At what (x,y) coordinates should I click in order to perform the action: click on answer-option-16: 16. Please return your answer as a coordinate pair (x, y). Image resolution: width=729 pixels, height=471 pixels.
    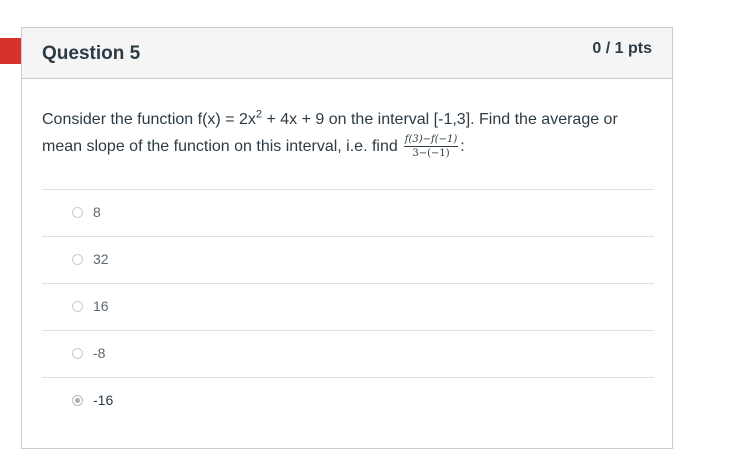
    Looking at the image, I should click on (348, 306).